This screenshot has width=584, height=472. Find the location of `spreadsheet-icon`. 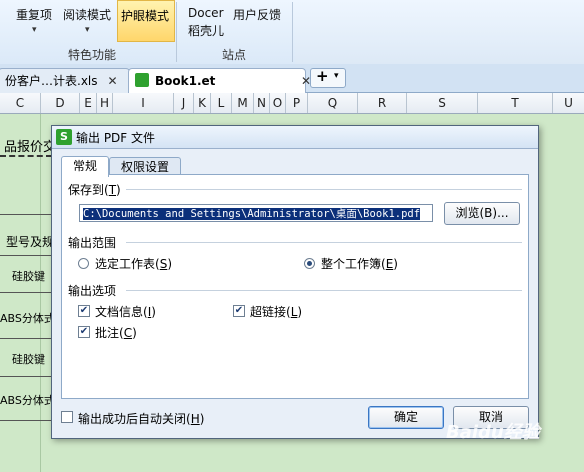

spreadsheet-icon is located at coordinates (142, 80).